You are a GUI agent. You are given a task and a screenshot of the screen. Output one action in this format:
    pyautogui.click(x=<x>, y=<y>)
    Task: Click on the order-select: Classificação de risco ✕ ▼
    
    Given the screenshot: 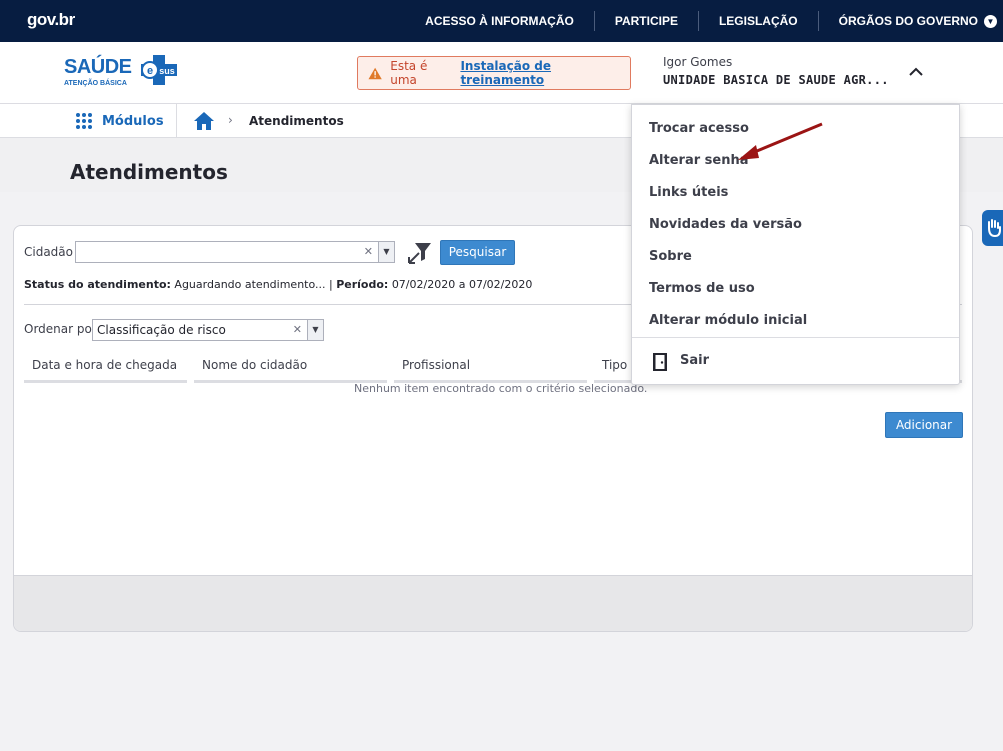 What is the action you would take?
    pyautogui.click(x=208, y=330)
    